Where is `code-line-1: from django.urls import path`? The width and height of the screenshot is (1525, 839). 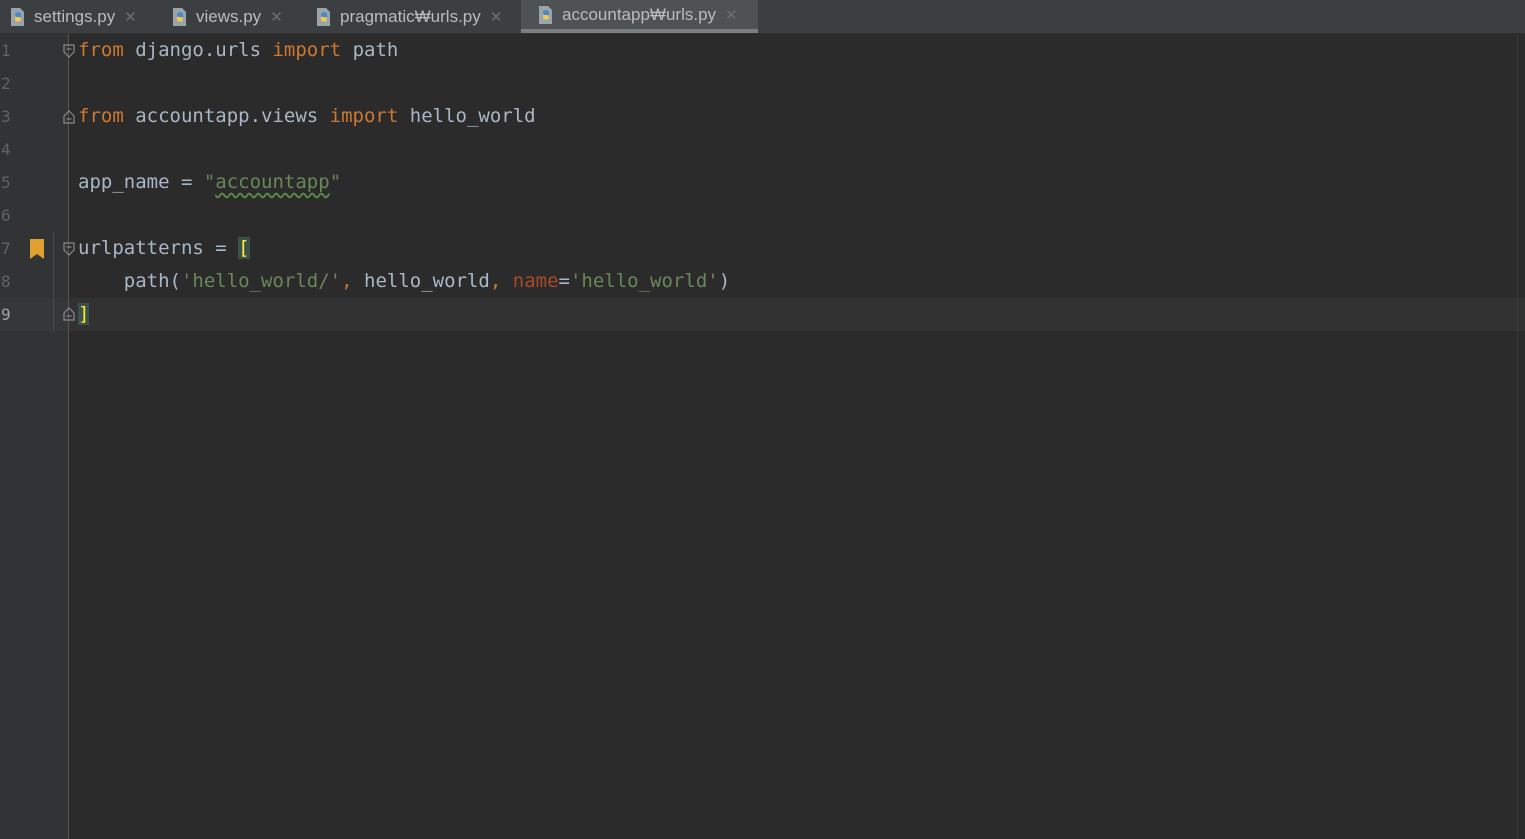 code-line-1: from django.urls import path is located at coordinates (238, 50).